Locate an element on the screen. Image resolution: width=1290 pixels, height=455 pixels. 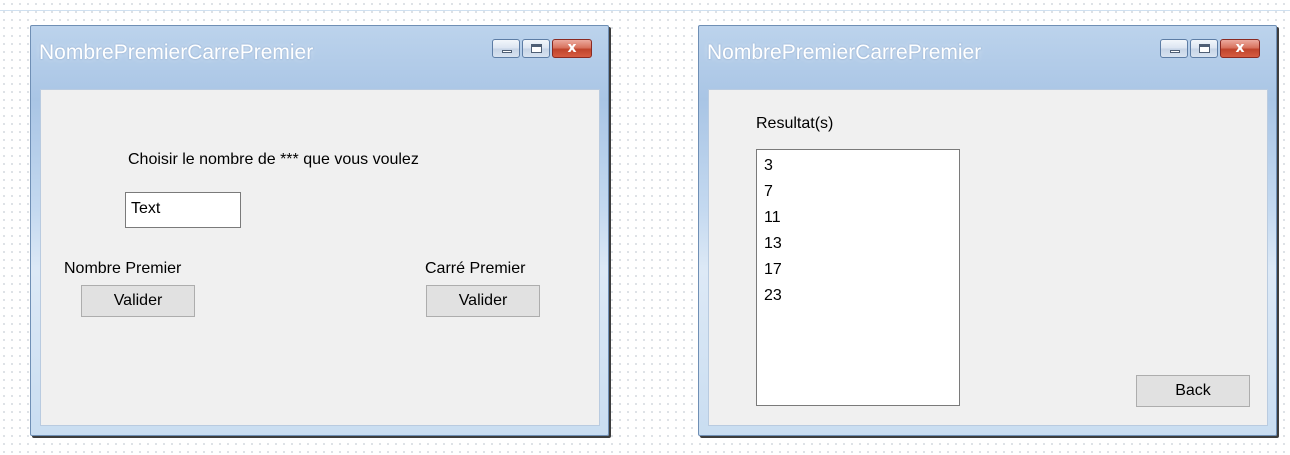
carre-premier-valider-button: Valider is located at coordinates (483, 301).